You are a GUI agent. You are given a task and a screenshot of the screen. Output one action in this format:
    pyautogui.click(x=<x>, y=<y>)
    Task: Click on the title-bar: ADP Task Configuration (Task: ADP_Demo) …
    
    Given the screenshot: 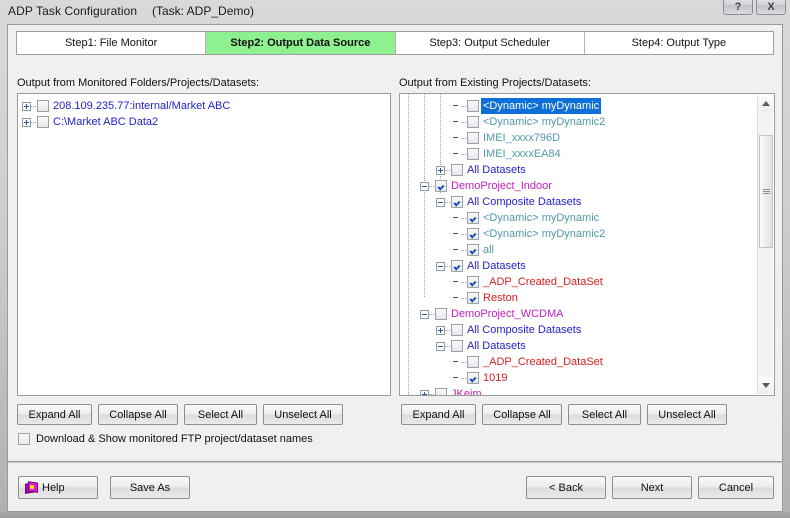 What is the action you would take?
    pyautogui.click(x=395, y=12)
    